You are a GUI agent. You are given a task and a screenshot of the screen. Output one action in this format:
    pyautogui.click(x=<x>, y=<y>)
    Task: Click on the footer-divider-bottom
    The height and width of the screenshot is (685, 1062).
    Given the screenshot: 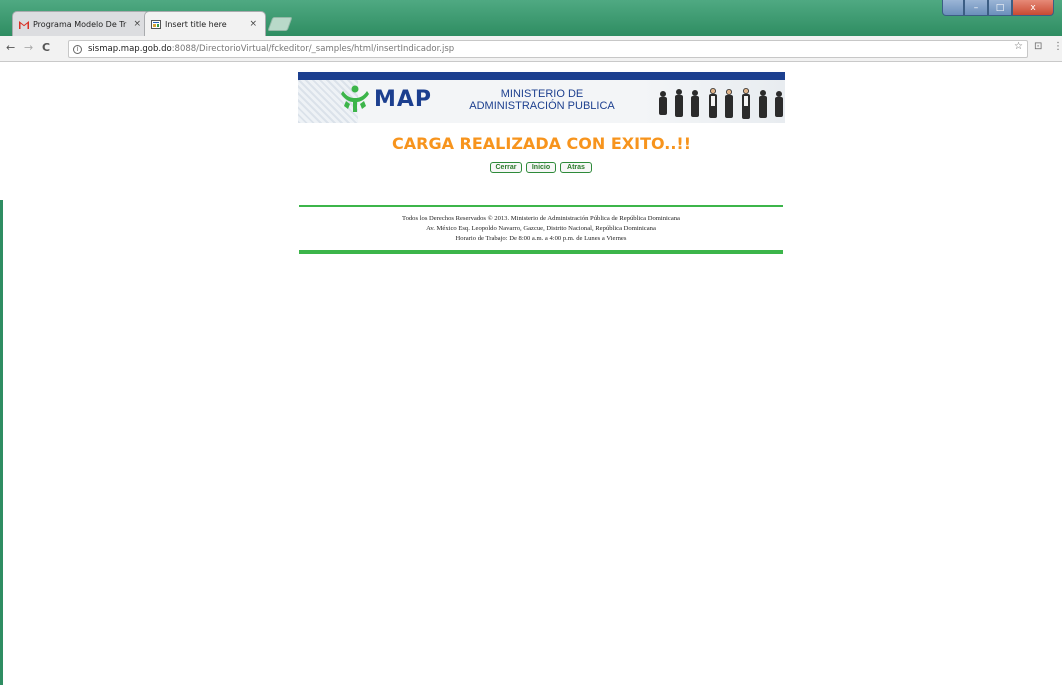 What is the action you would take?
    pyautogui.click(x=541, y=252)
    